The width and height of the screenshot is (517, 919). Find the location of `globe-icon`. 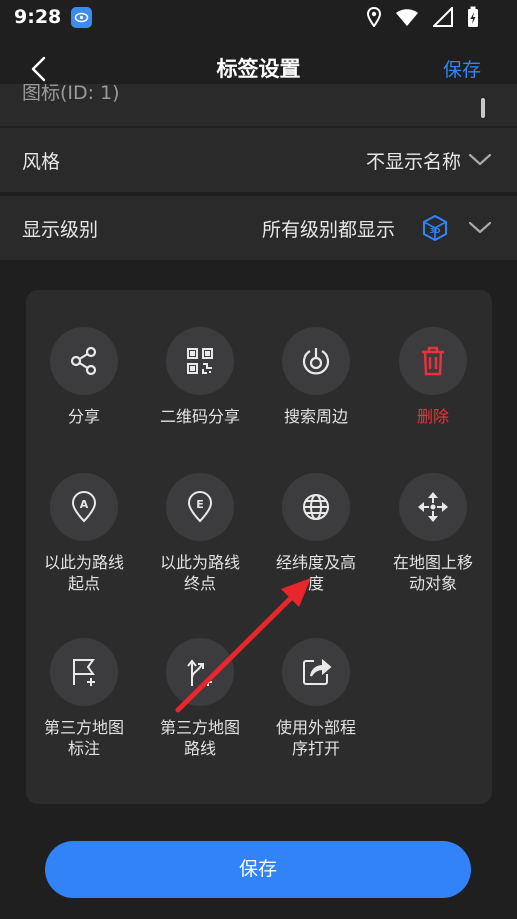

globe-icon is located at coordinates (316, 507).